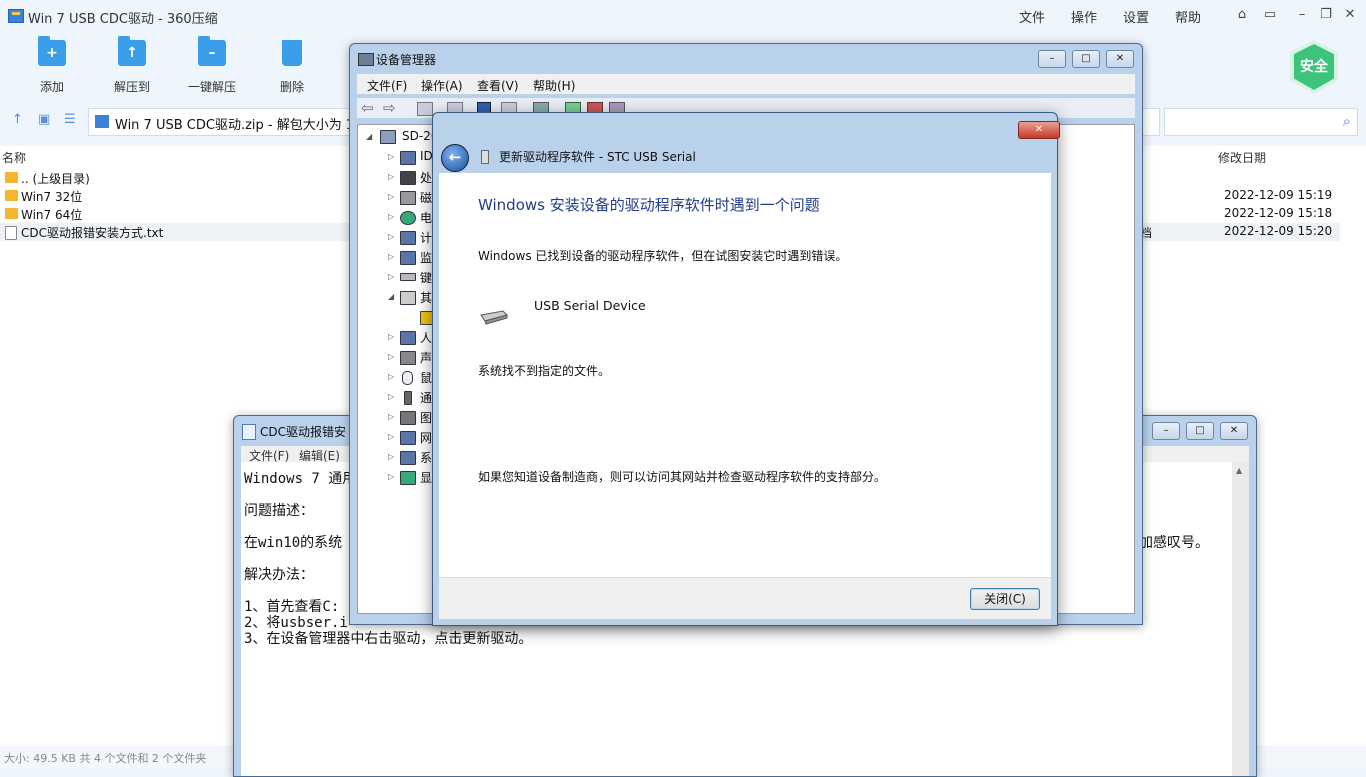 The image size is (1366, 777). I want to click on notepad-minimize-button: –, so click(1166, 431).